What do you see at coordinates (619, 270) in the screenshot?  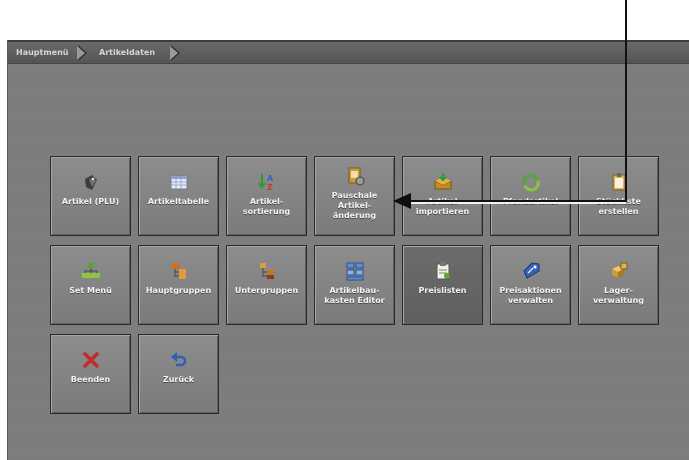 I see `boxes-icon` at bounding box center [619, 270].